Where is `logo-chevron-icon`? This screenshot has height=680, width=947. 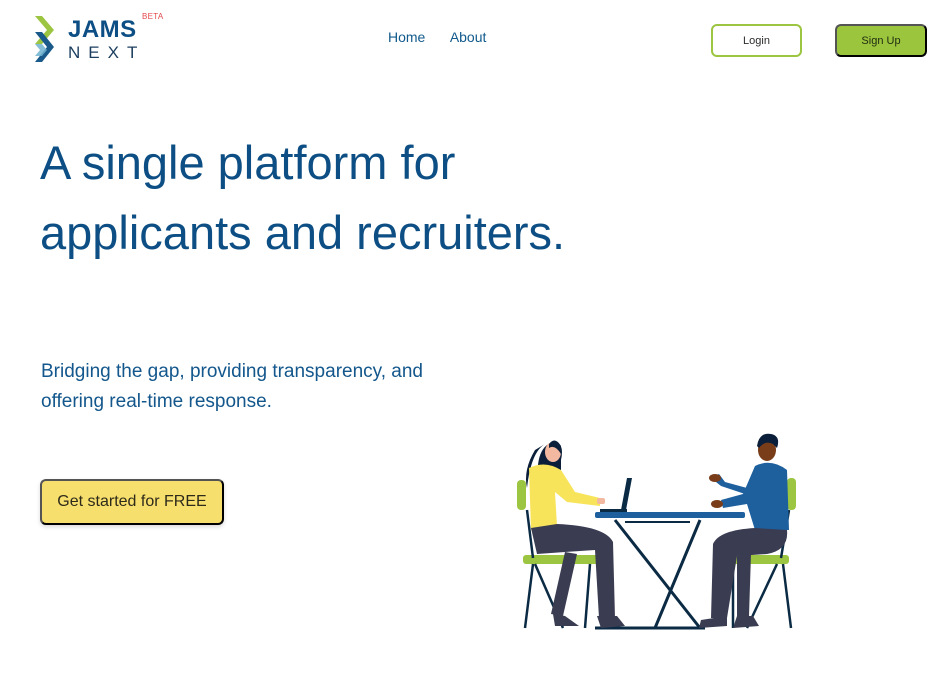
logo-chevron-icon is located at coordinates (44, 39).